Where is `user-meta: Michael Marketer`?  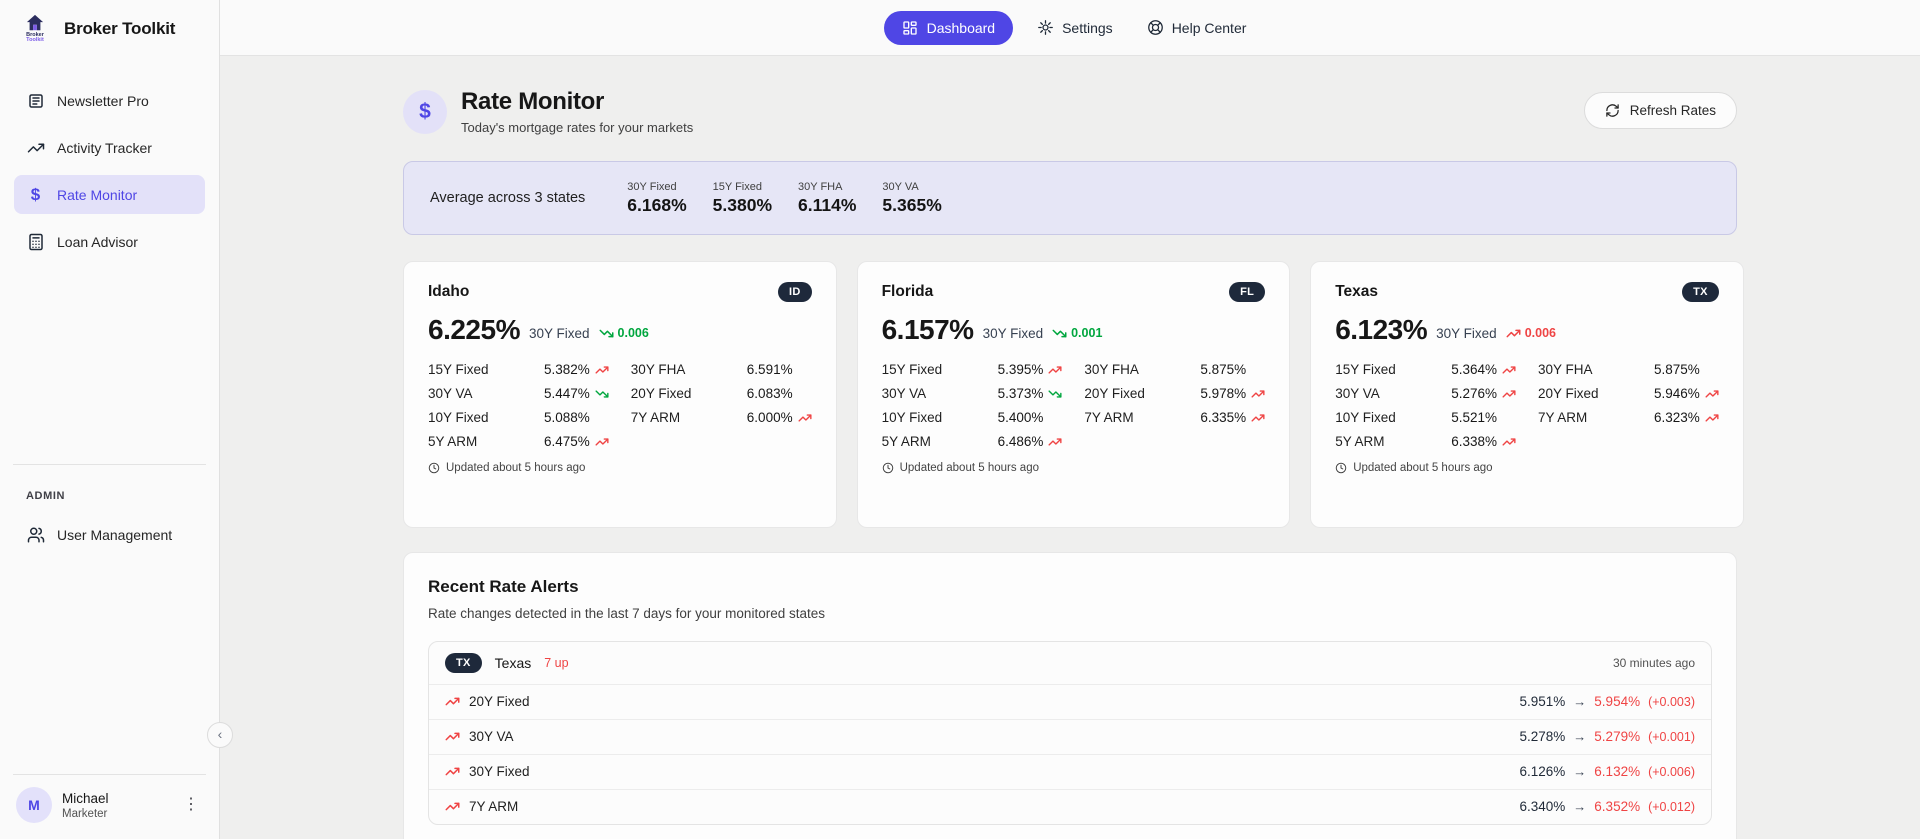
user-meta: Michael Marketer is located at coordinates (114, 805).